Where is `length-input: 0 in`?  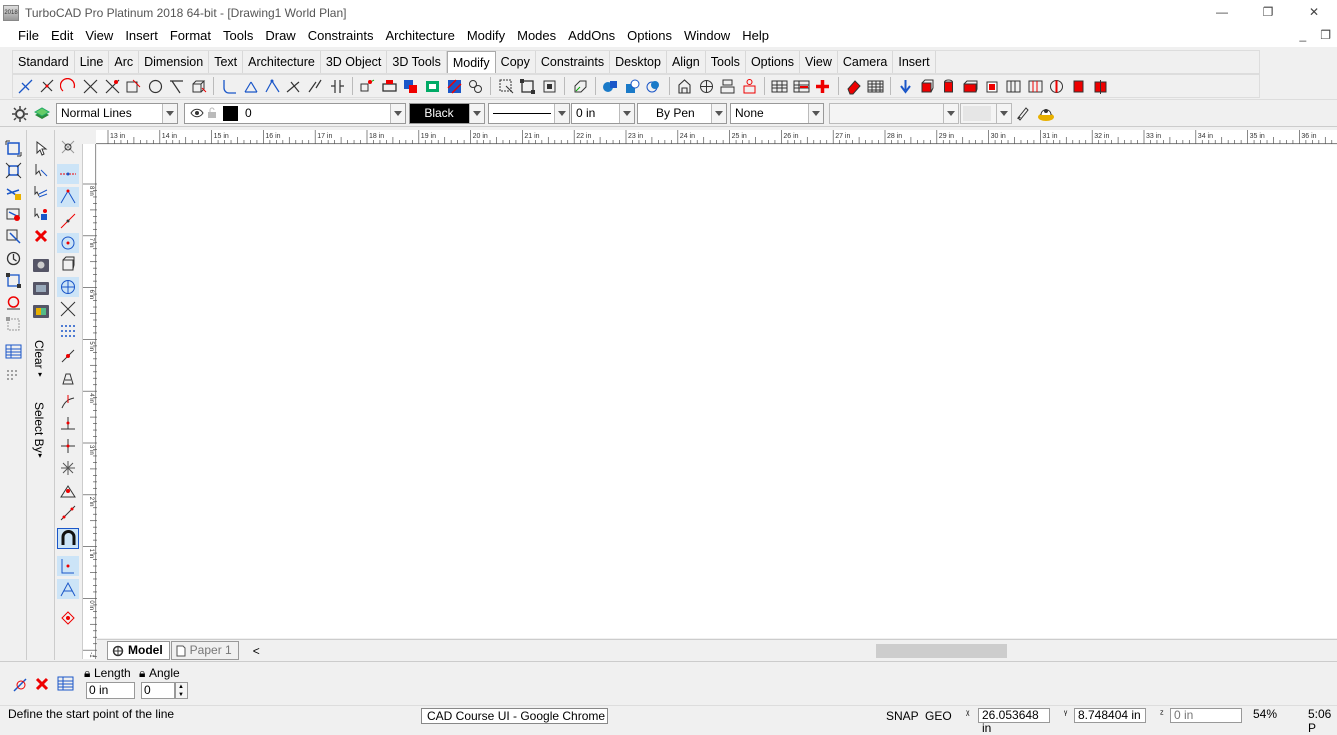 length-input: 0 in is located at coordinates (110, 690).